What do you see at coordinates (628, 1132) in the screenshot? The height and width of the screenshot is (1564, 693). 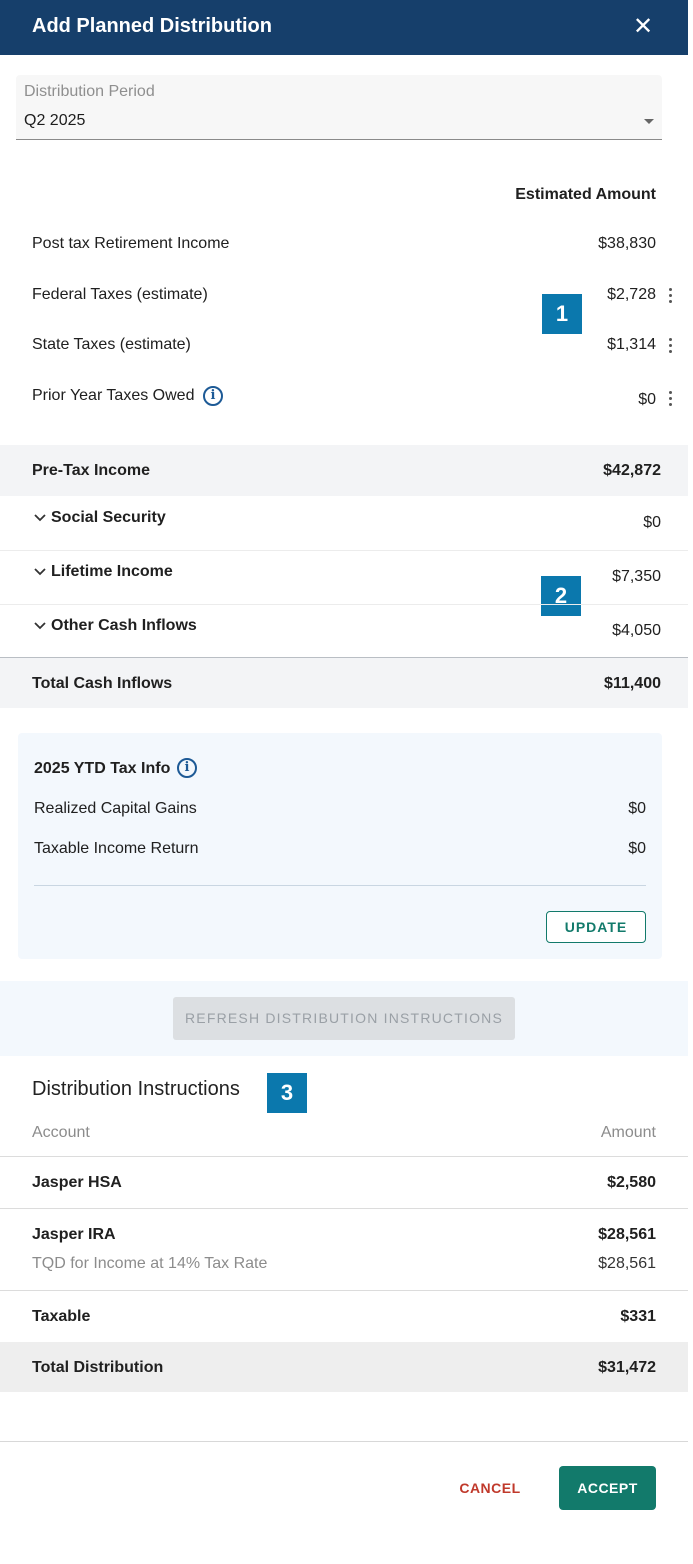 I see `column-header-amount: Amount` at bounding box center [628, 1132].